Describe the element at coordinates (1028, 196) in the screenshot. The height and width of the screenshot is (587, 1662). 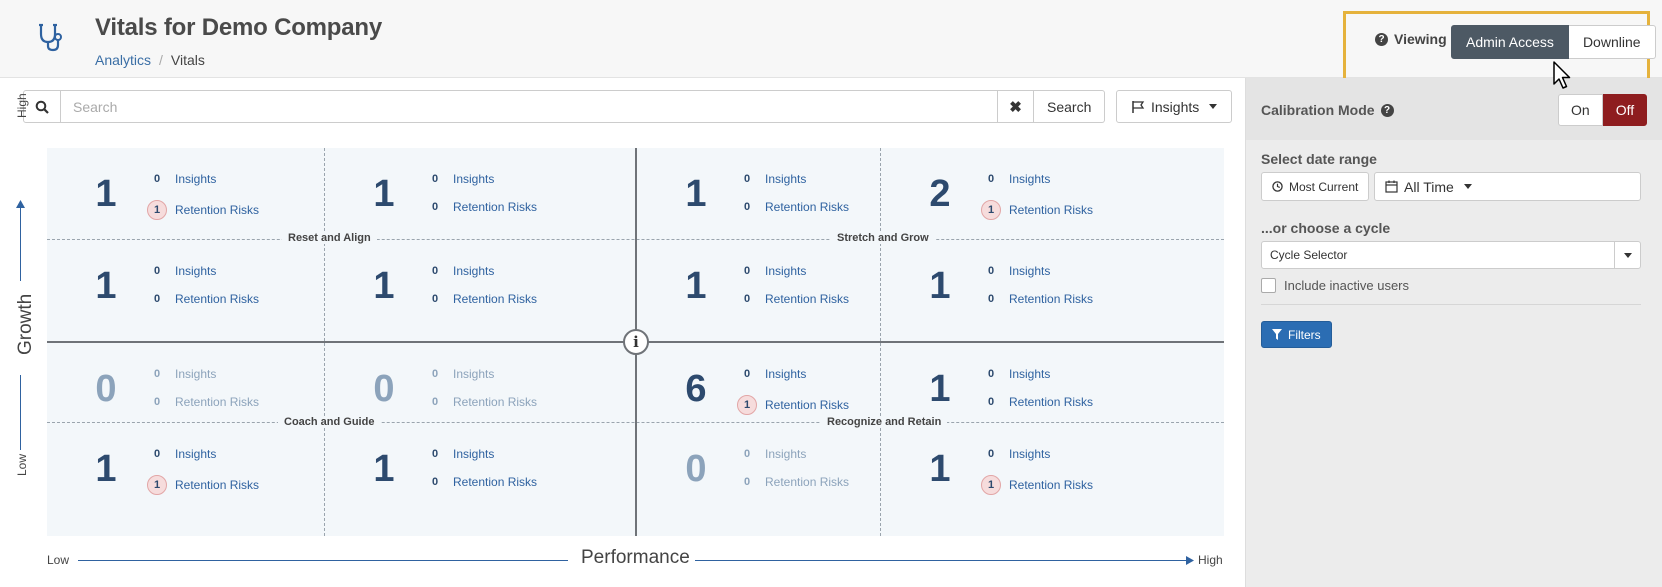
I see `vitals-cell: 2 0 Insights 1 Retention Risks` at that location.